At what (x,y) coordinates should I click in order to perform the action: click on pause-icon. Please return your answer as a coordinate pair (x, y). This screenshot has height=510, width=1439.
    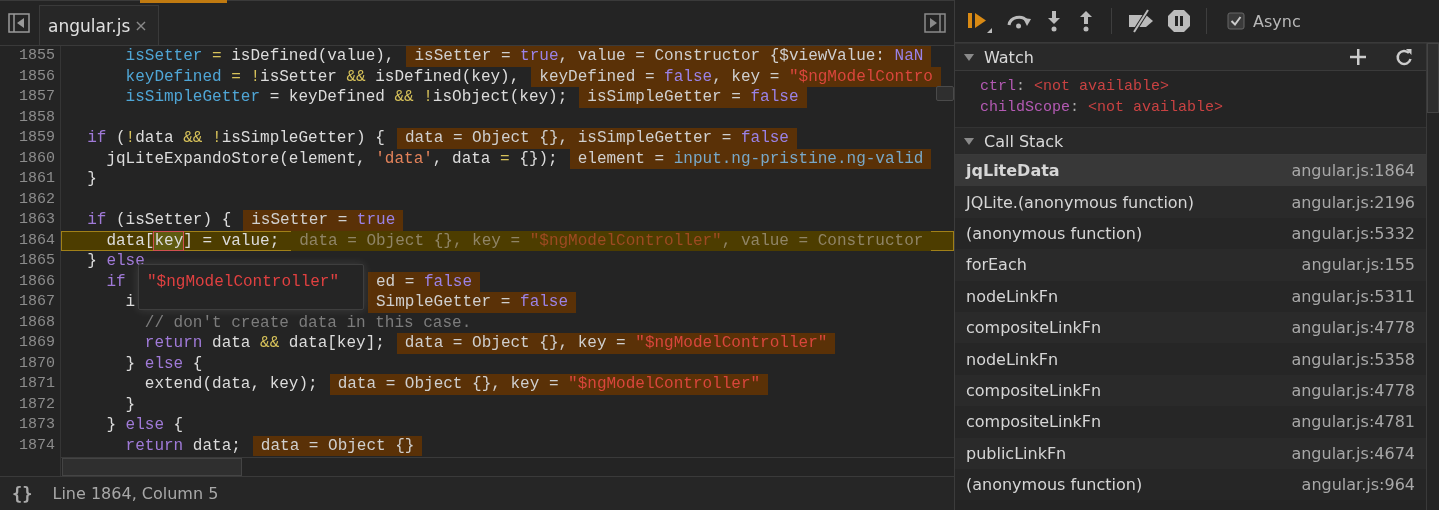
    Looking at the image, I should click on (1179, 21).